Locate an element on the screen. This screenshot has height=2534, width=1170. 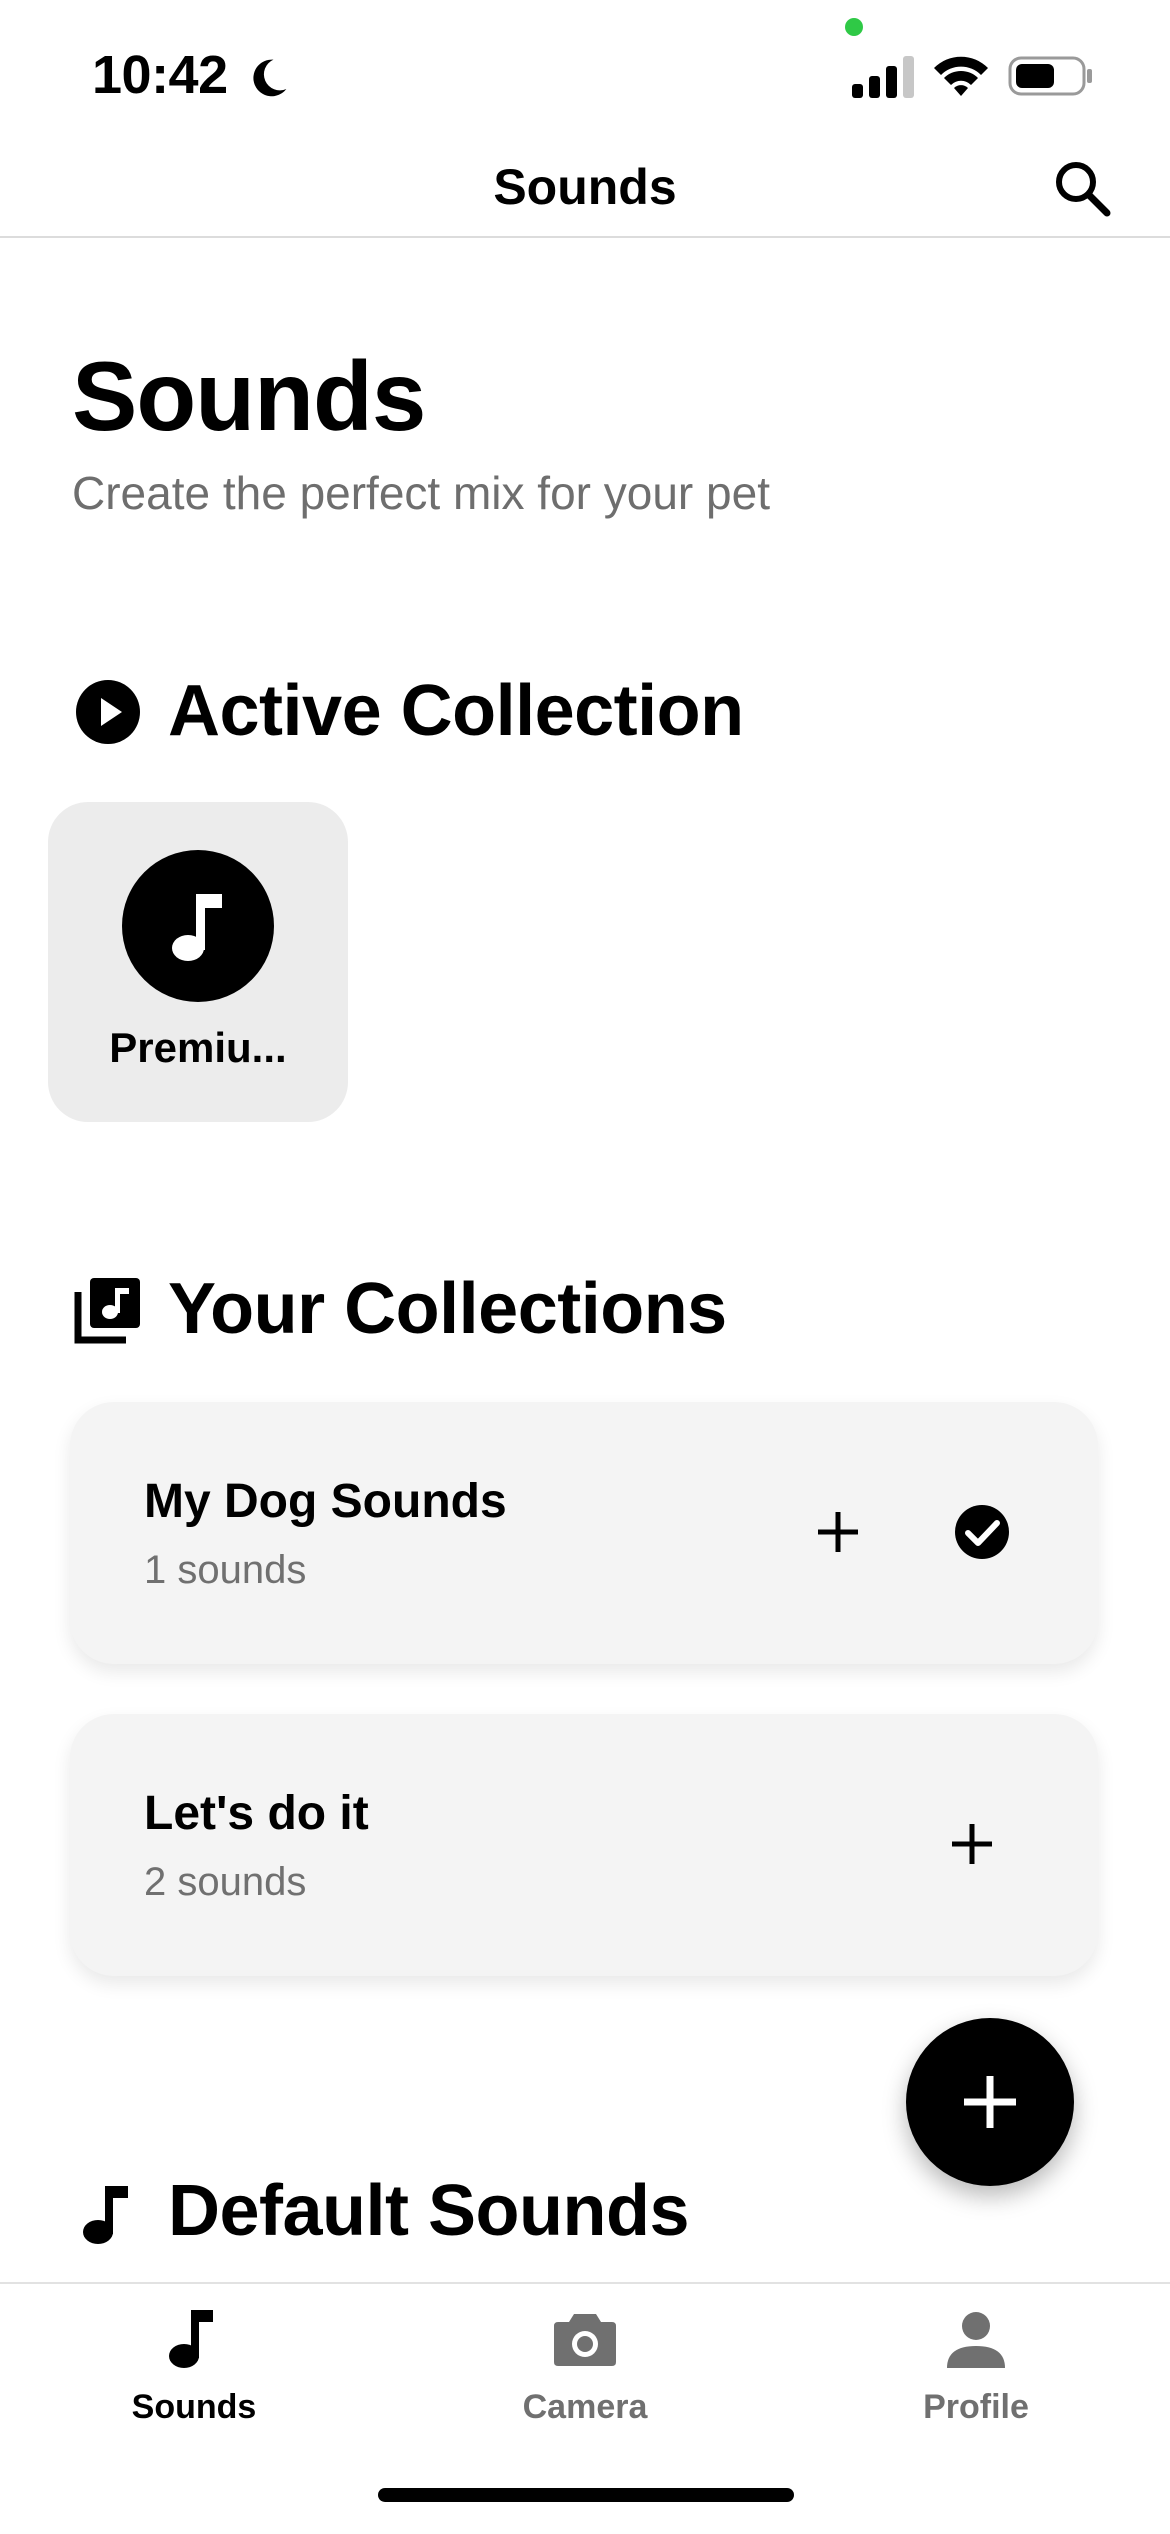
cellular-signal-icon is located at coordinates (883, 77).